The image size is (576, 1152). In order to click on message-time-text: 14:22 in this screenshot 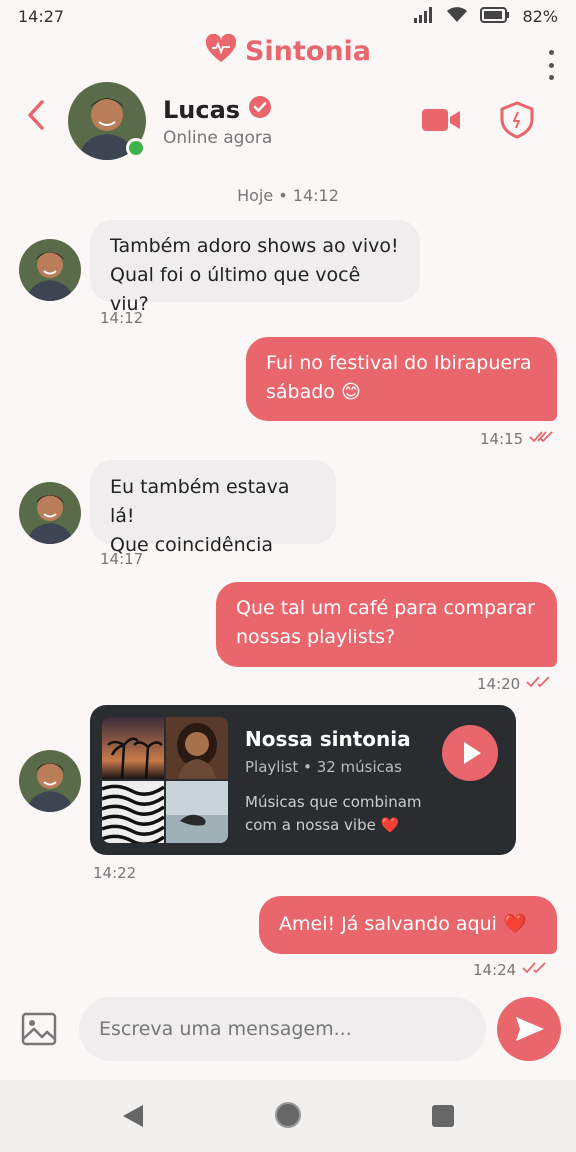, I will do `click(115, 873)`.